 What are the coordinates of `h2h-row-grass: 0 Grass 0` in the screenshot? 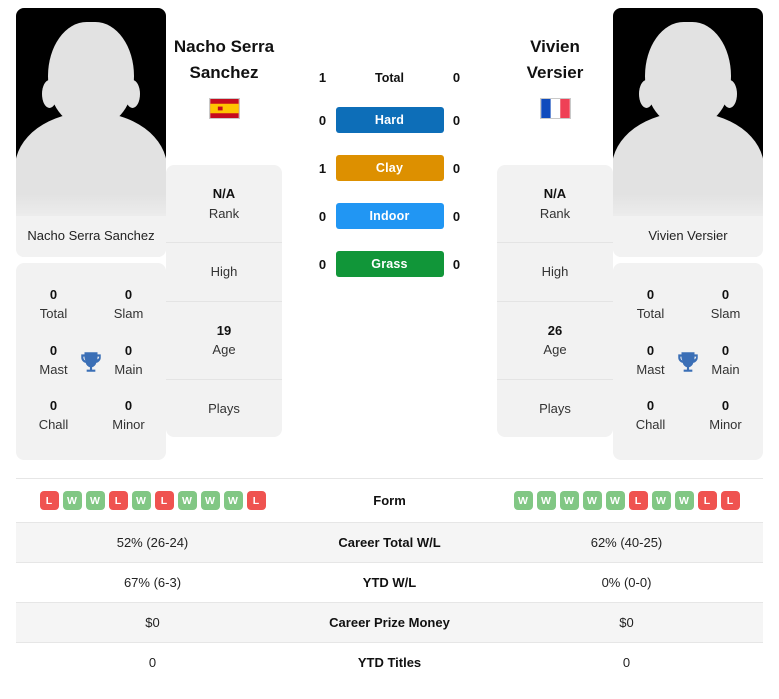 It's located at (390, 264).